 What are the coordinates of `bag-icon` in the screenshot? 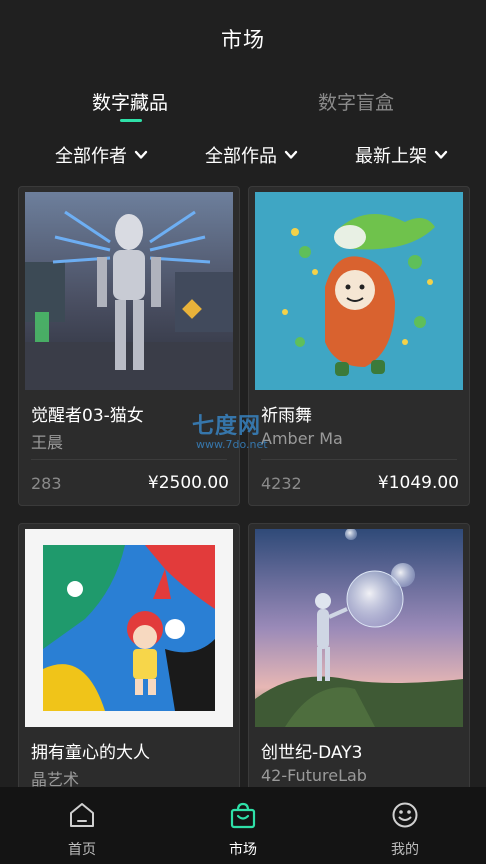 It's located at (243, 815).